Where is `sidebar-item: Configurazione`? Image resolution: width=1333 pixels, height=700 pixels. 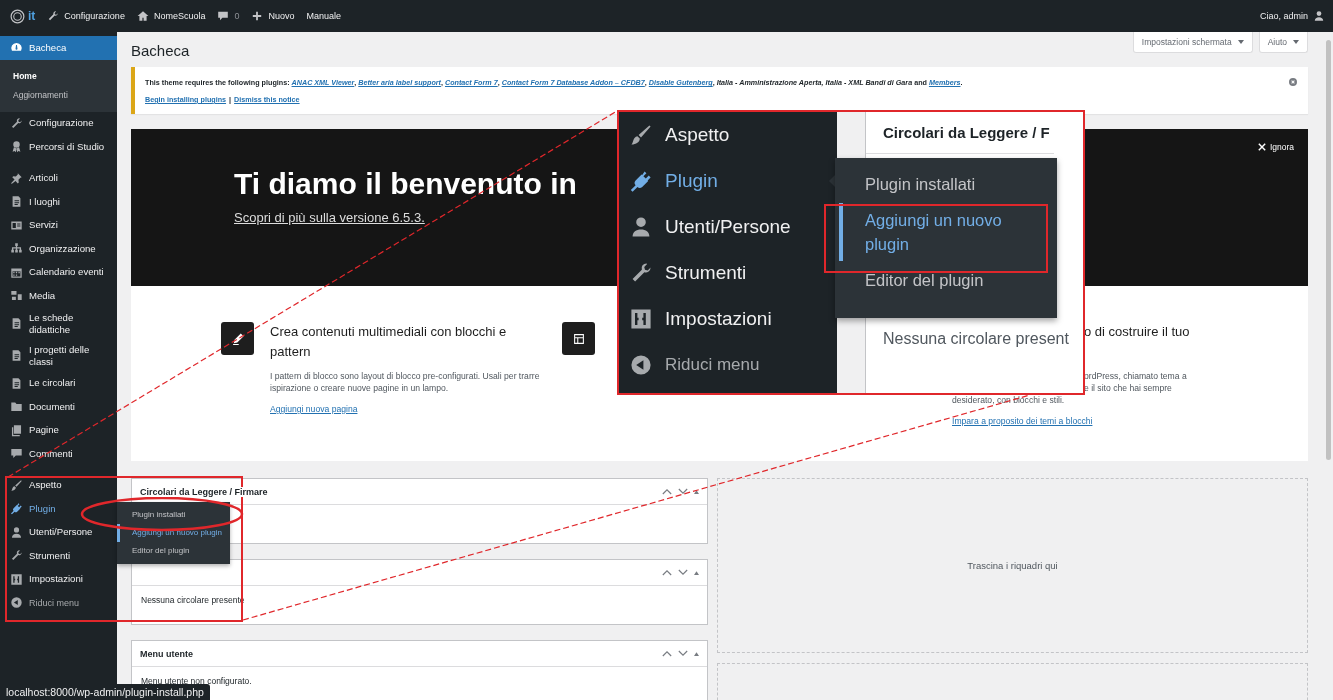 sidebar-item: Configurazione is located at coordinates (58, 123).